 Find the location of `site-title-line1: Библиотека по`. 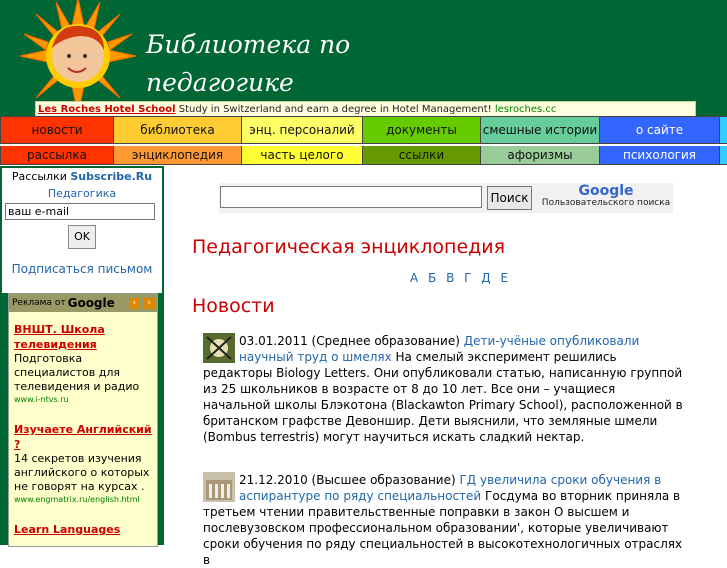

site-title-line1: Библиотека по is located at coordinates (248, 44).